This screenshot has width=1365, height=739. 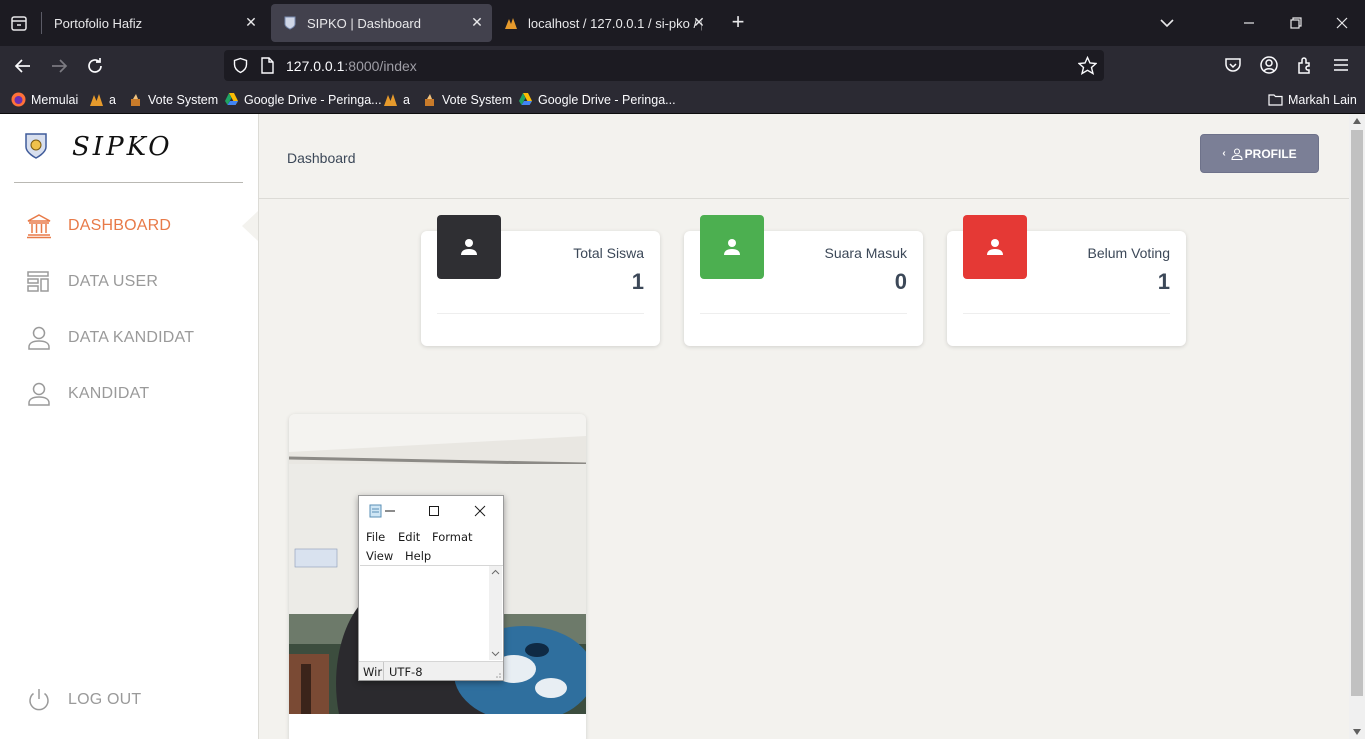 I want to click on stat-card-belum-voting: Belum Voting 1, so click(x=1066, y=280).